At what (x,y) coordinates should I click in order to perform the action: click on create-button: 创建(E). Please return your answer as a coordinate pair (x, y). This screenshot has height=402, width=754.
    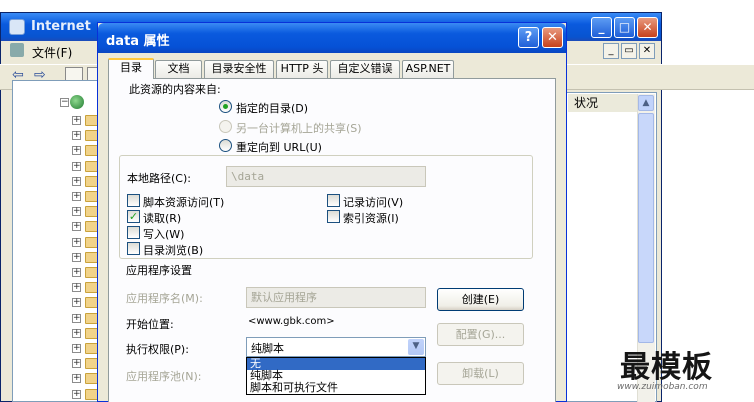
    Looking at the image, I should click on (480, 299).